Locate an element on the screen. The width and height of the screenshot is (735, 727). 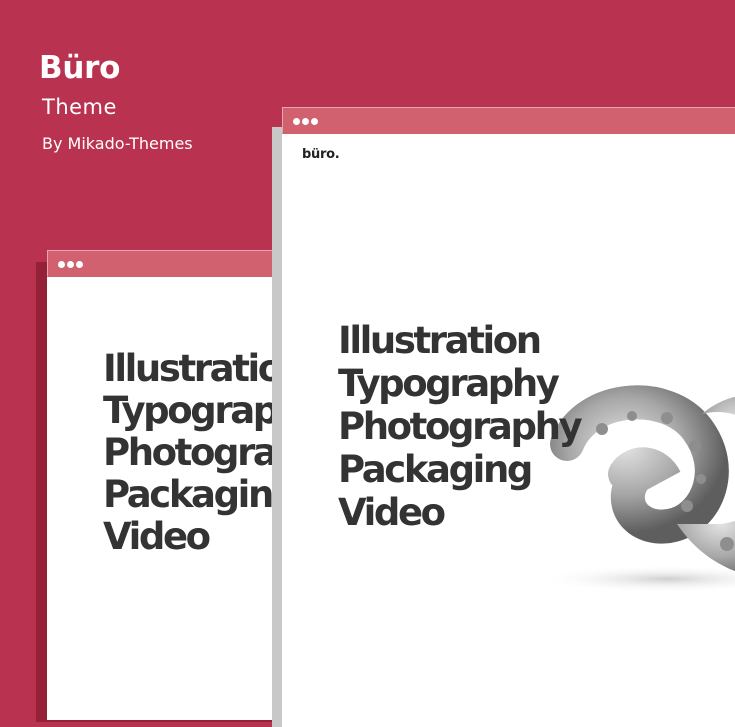
site-logo: büro. is located at coordinates (321, 154).